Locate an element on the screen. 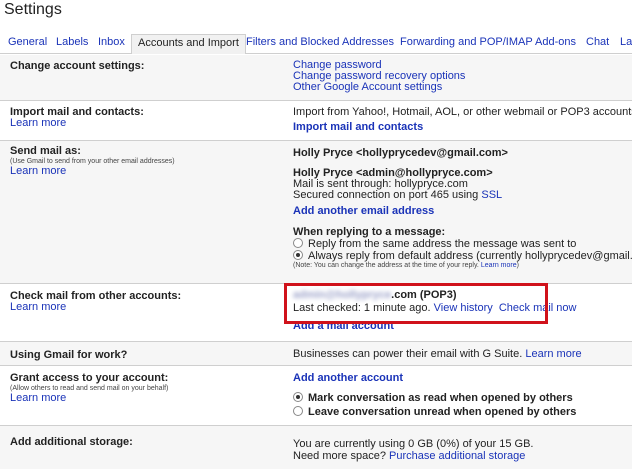 This screenshot has height=469, width=632. tab-labels: Labels is located at coordinates (72, 42).